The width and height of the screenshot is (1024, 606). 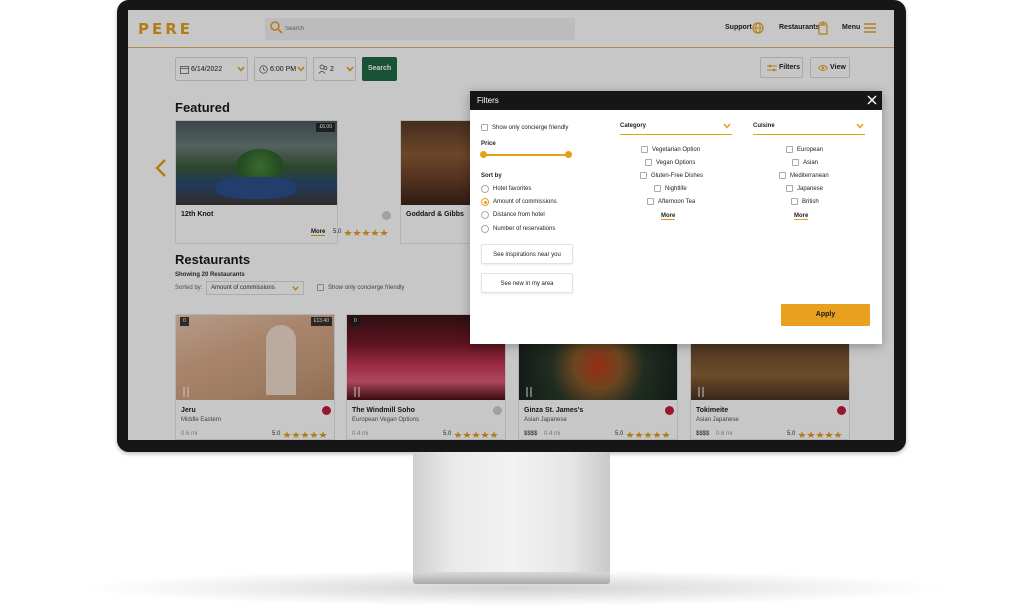 I want to click on cuisine-option-label: Japanese, so click(x=810, y=189).